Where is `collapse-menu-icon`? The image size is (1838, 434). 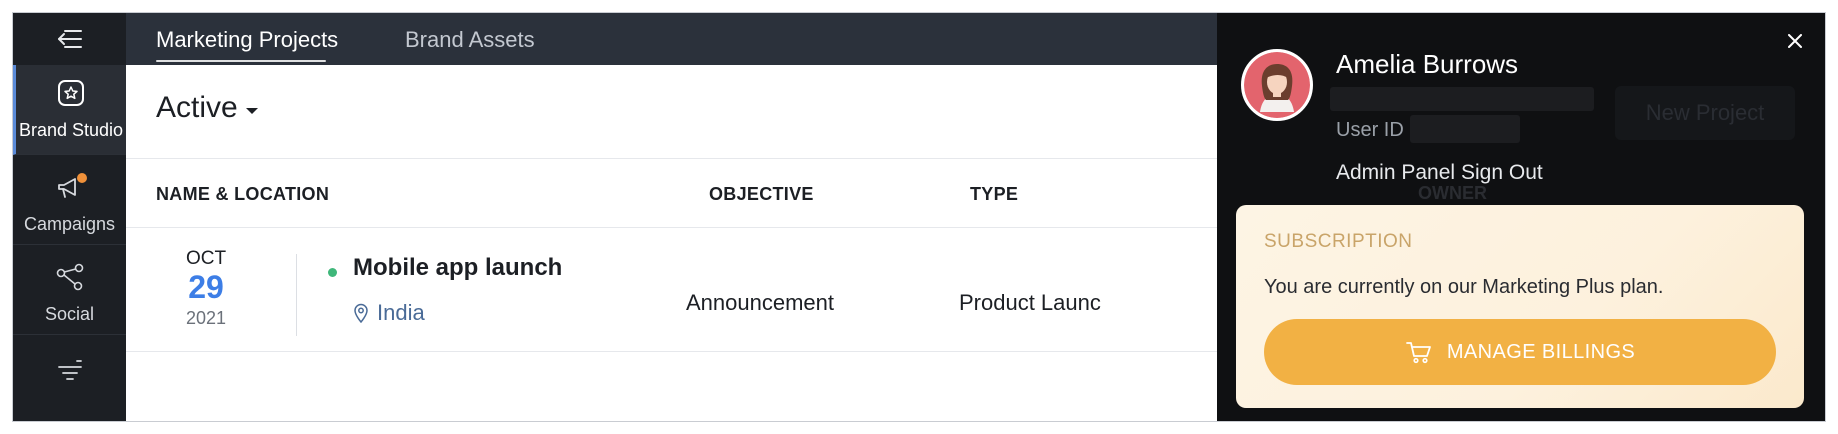 collapse-menu-icon is located at coordinates (69, 39).